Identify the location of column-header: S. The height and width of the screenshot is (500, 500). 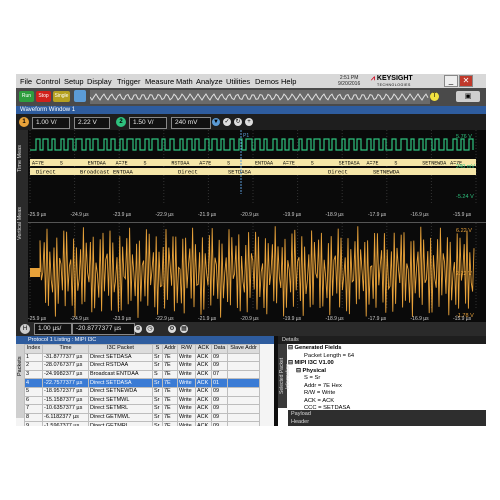
(157, 349).